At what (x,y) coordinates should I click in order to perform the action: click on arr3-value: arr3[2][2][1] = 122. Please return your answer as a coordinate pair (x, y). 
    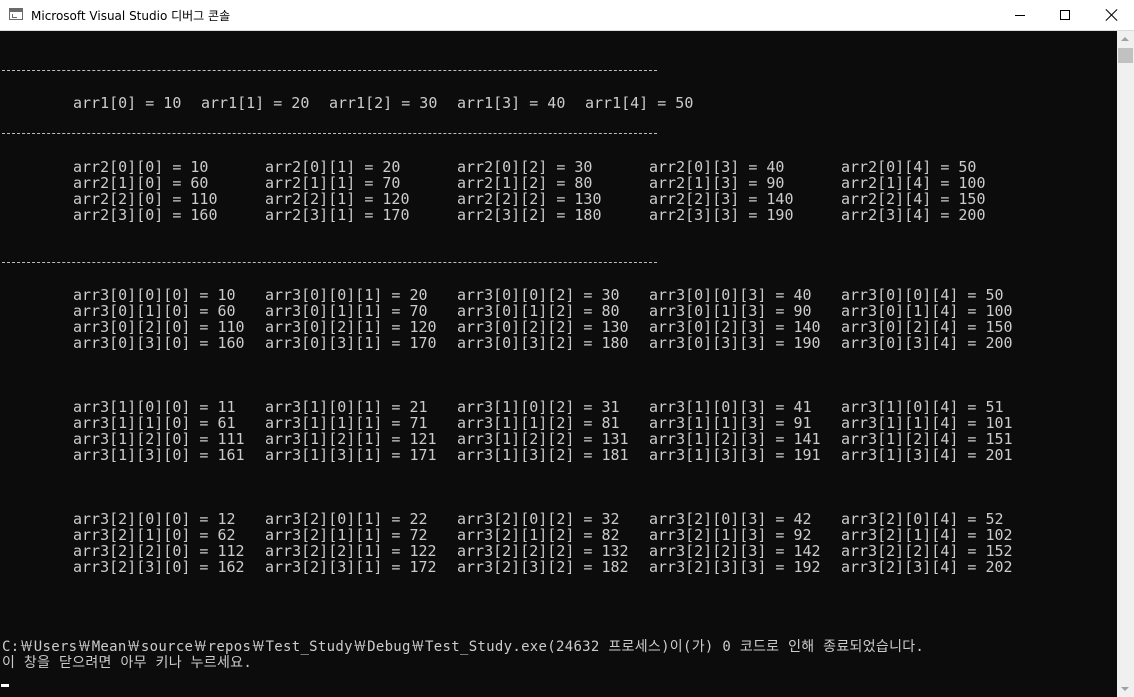
    Looking at the image, I should click on (351, 551).